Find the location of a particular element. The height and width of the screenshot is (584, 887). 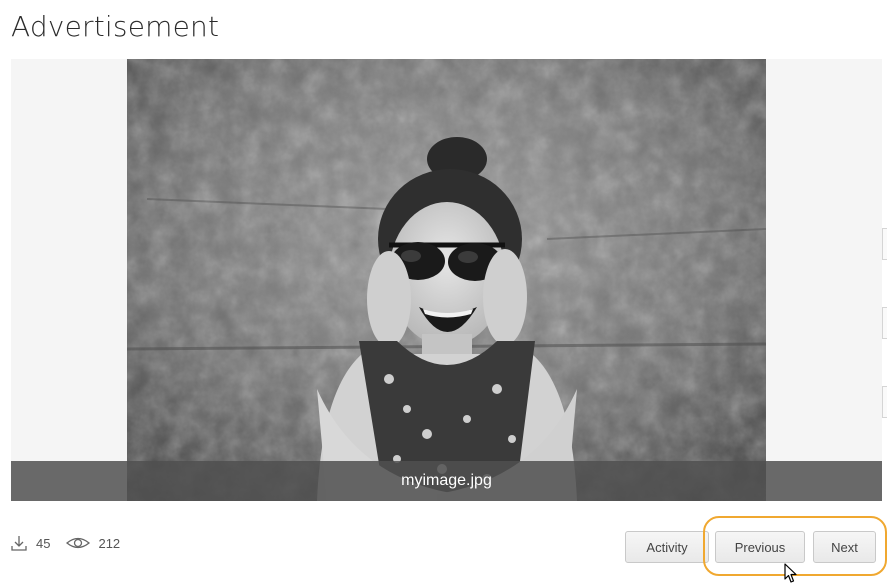

views-stat: 212 is located at coordinates (93, 543).